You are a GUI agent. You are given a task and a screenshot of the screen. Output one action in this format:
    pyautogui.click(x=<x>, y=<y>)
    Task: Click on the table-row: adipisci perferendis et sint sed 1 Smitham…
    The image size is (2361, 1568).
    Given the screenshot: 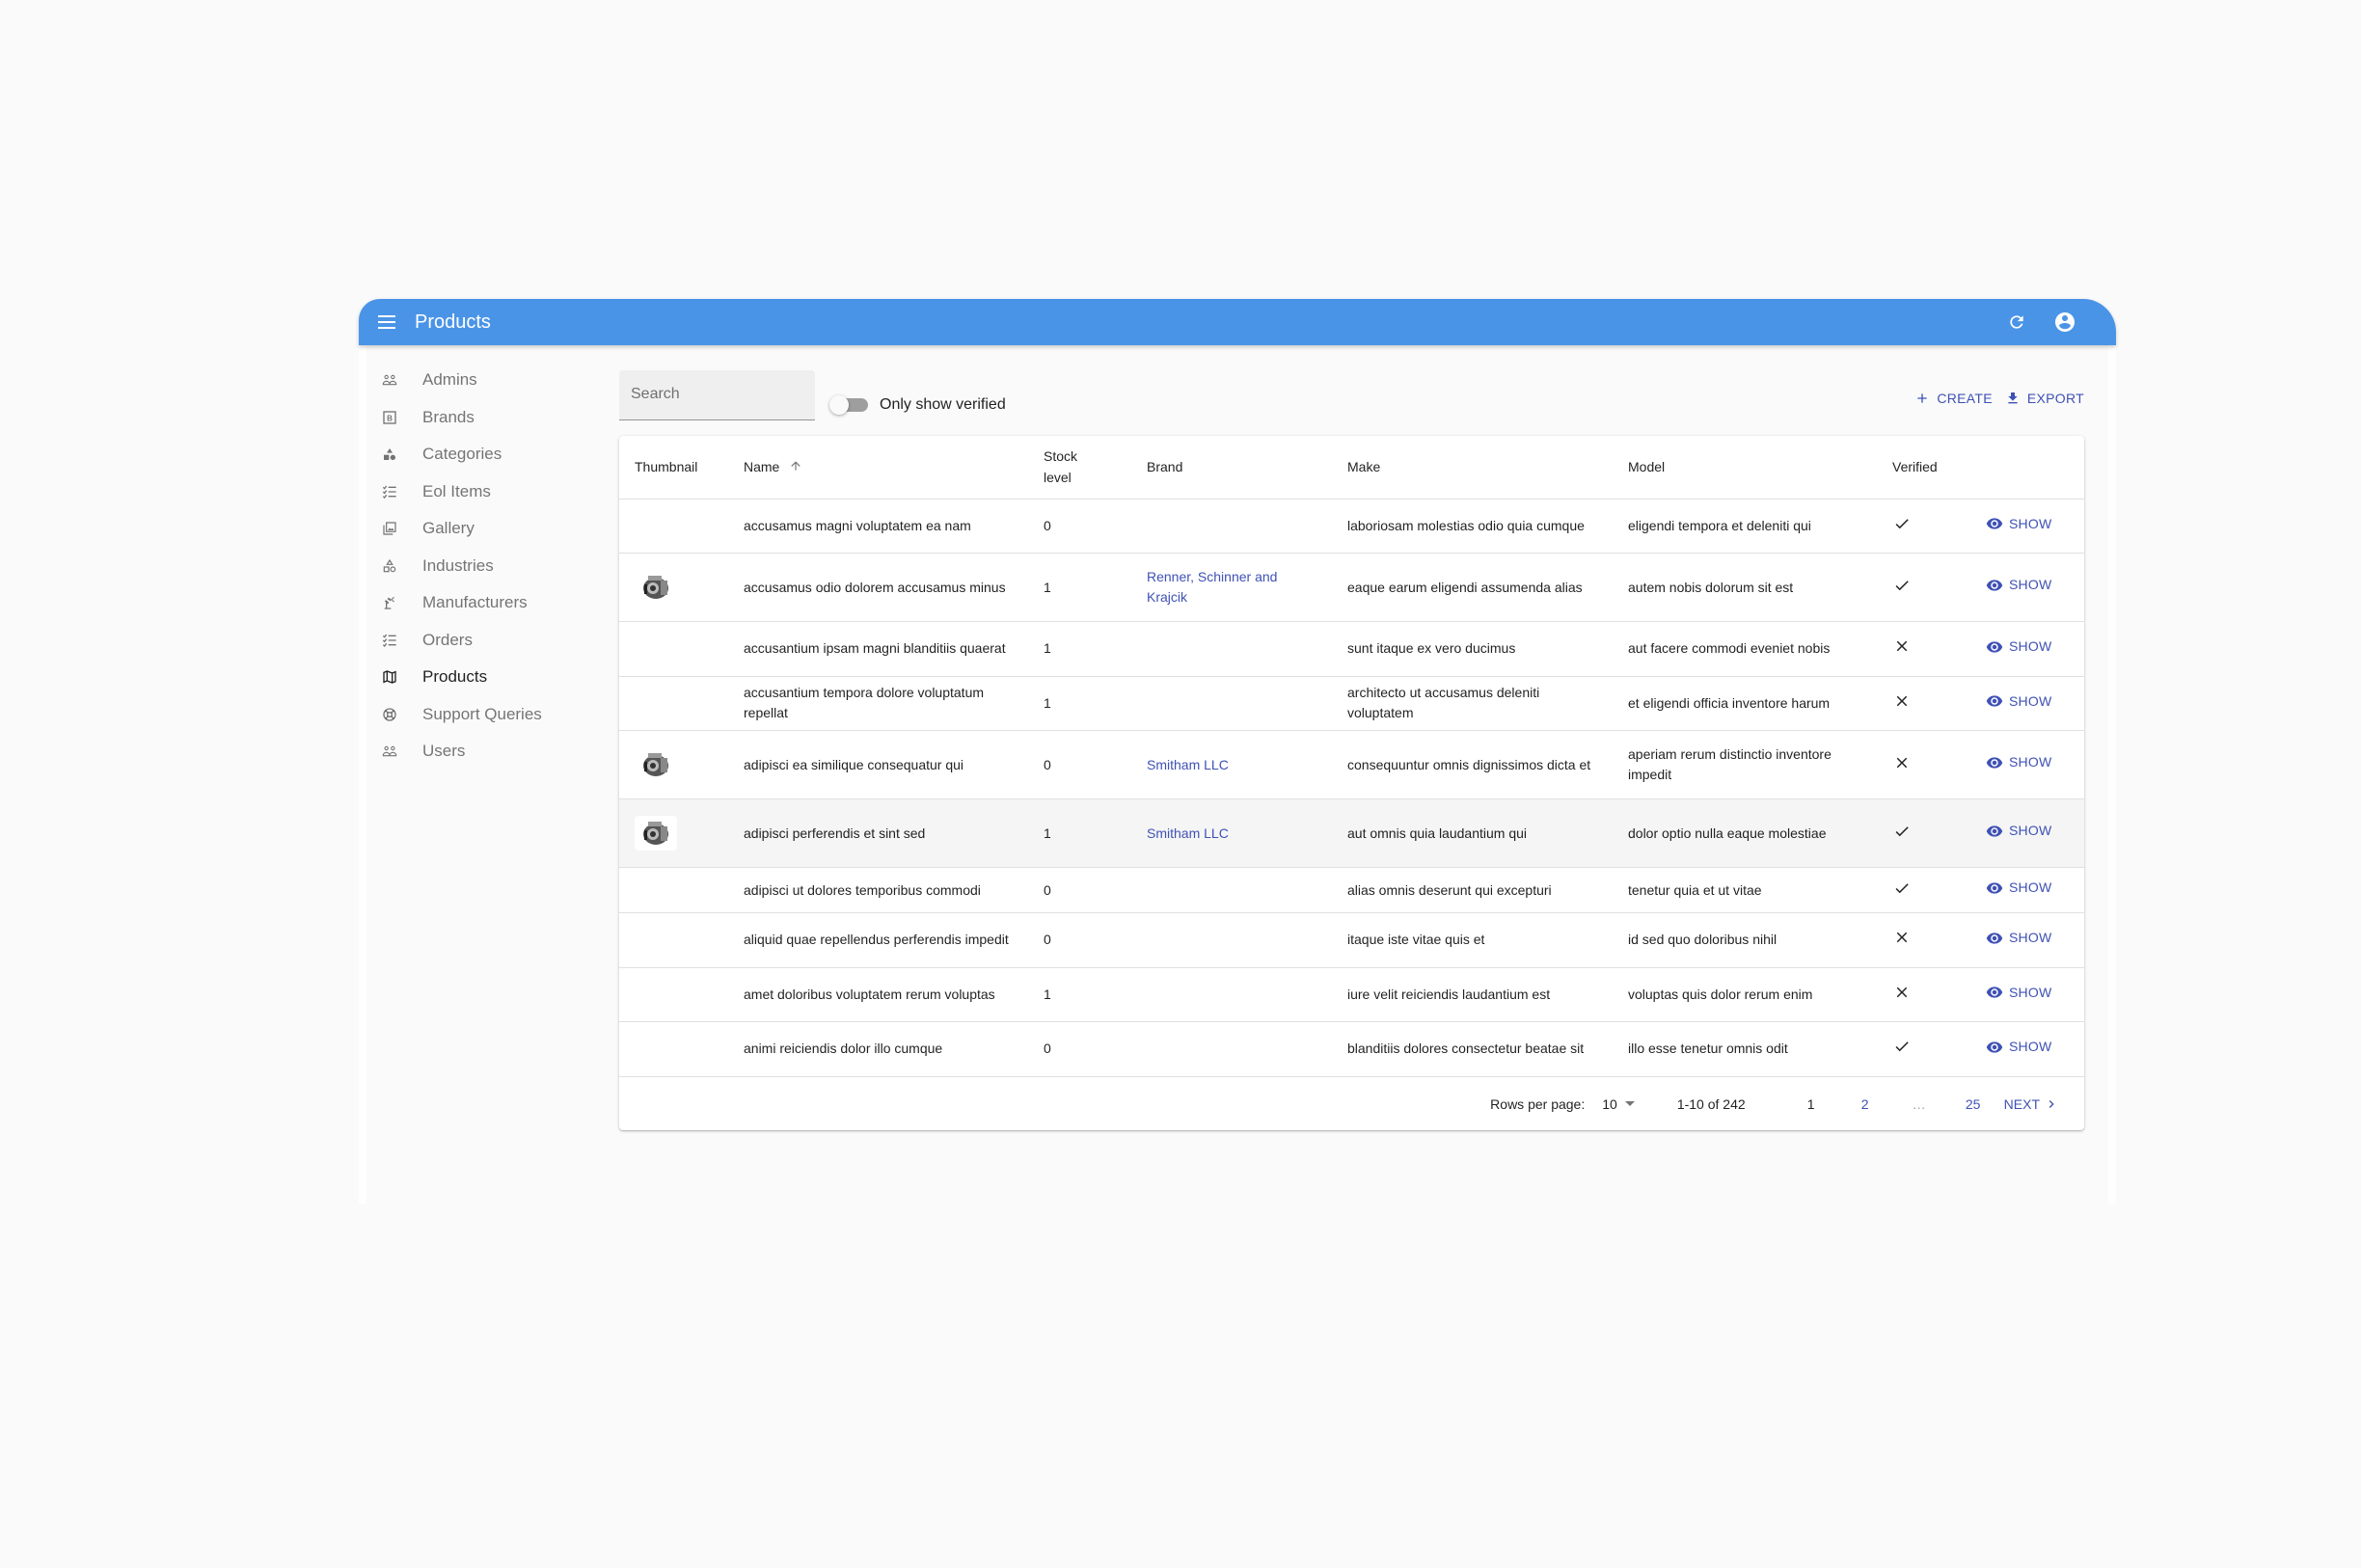 What is the action you would take?
    pyautogui.click(x=1351, y=833)
    